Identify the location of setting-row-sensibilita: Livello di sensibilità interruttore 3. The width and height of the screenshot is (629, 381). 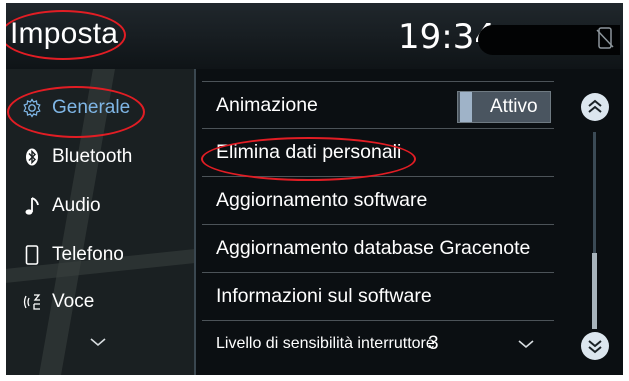
(378, 343).